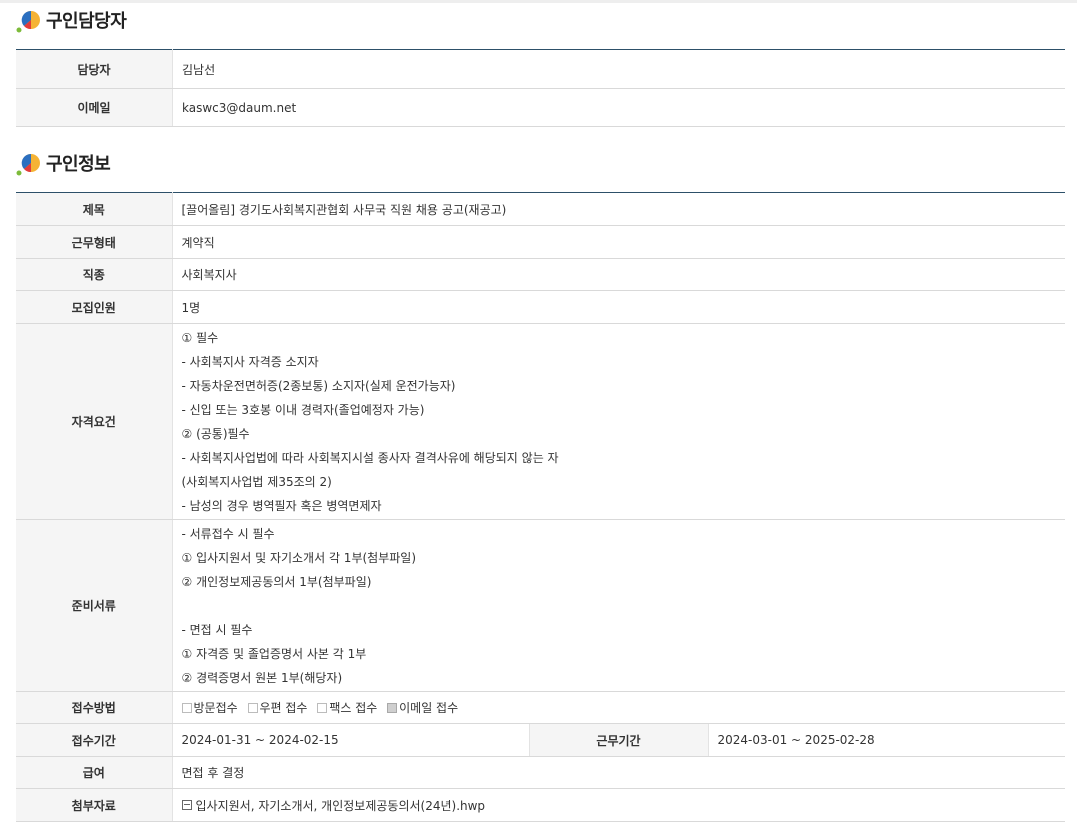 Image resolution: width=1077 pixels, height=822 pixels. What do you see at coordinates (94, 307) in the screenshot?
I see `row-label: 모집인원` at bounding box center [94, 307].